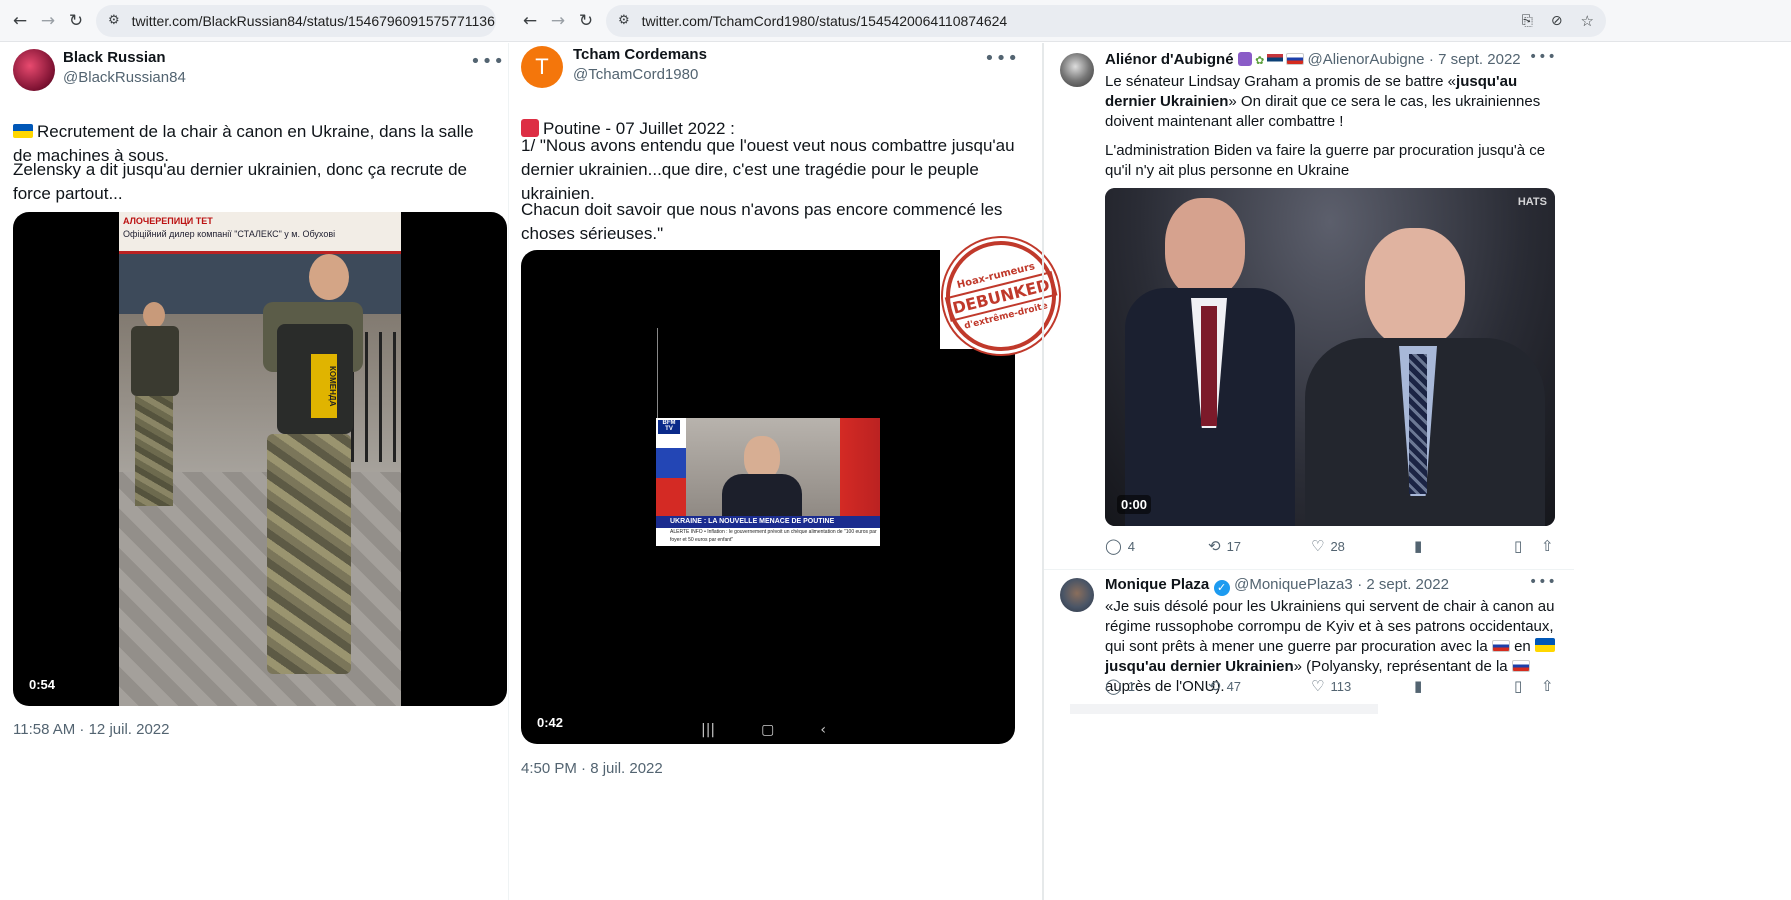 The height and width of the screenshot is (900, 1791). I want to click on tweet-timestamp: 11:58 AM · 12 juil. 2022, so click(91, 729).